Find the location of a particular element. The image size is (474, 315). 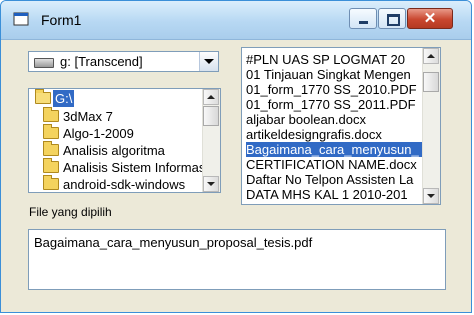

file-item: 01_form_1770 SS_2010.PDF is located at coordinates (334, 89).